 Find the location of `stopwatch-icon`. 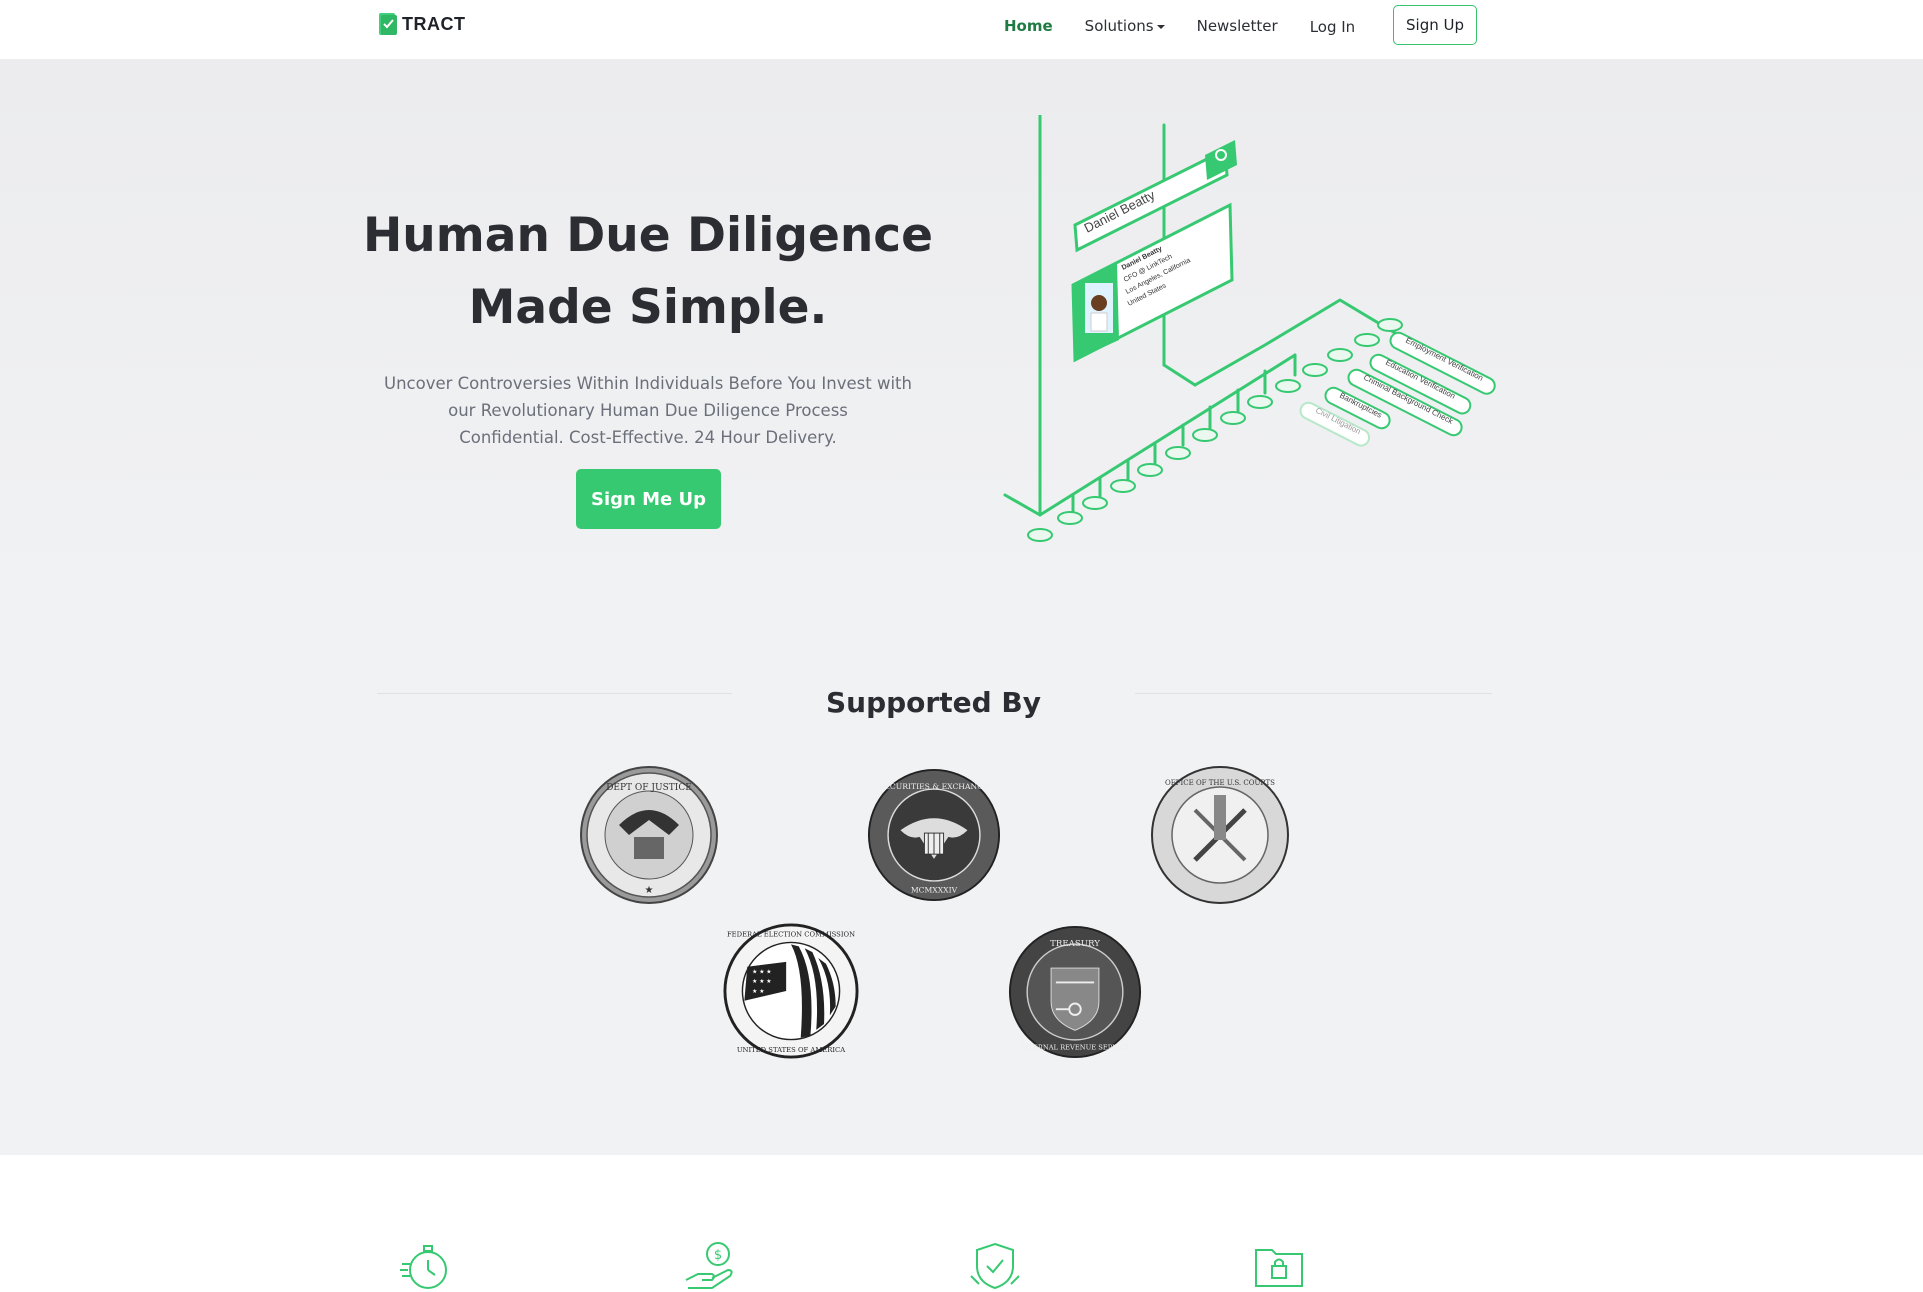

stopwatch-icon is located at coordinates (423, 1267).